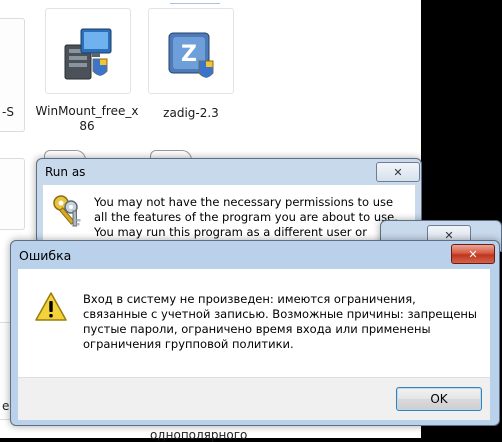 The height and width of the screenshot is (442, 502). Describe the element at coordinates (439, 399) in the screenshot. I see `ok-button: OK` at that location.